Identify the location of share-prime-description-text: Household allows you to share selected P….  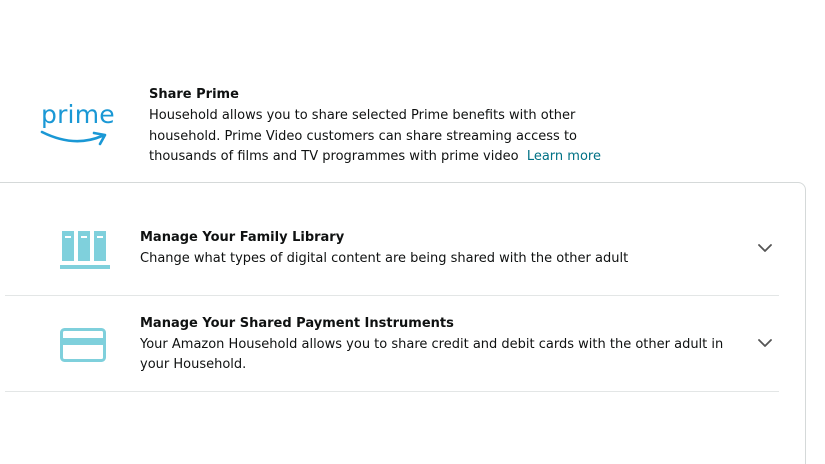
(363, 136).